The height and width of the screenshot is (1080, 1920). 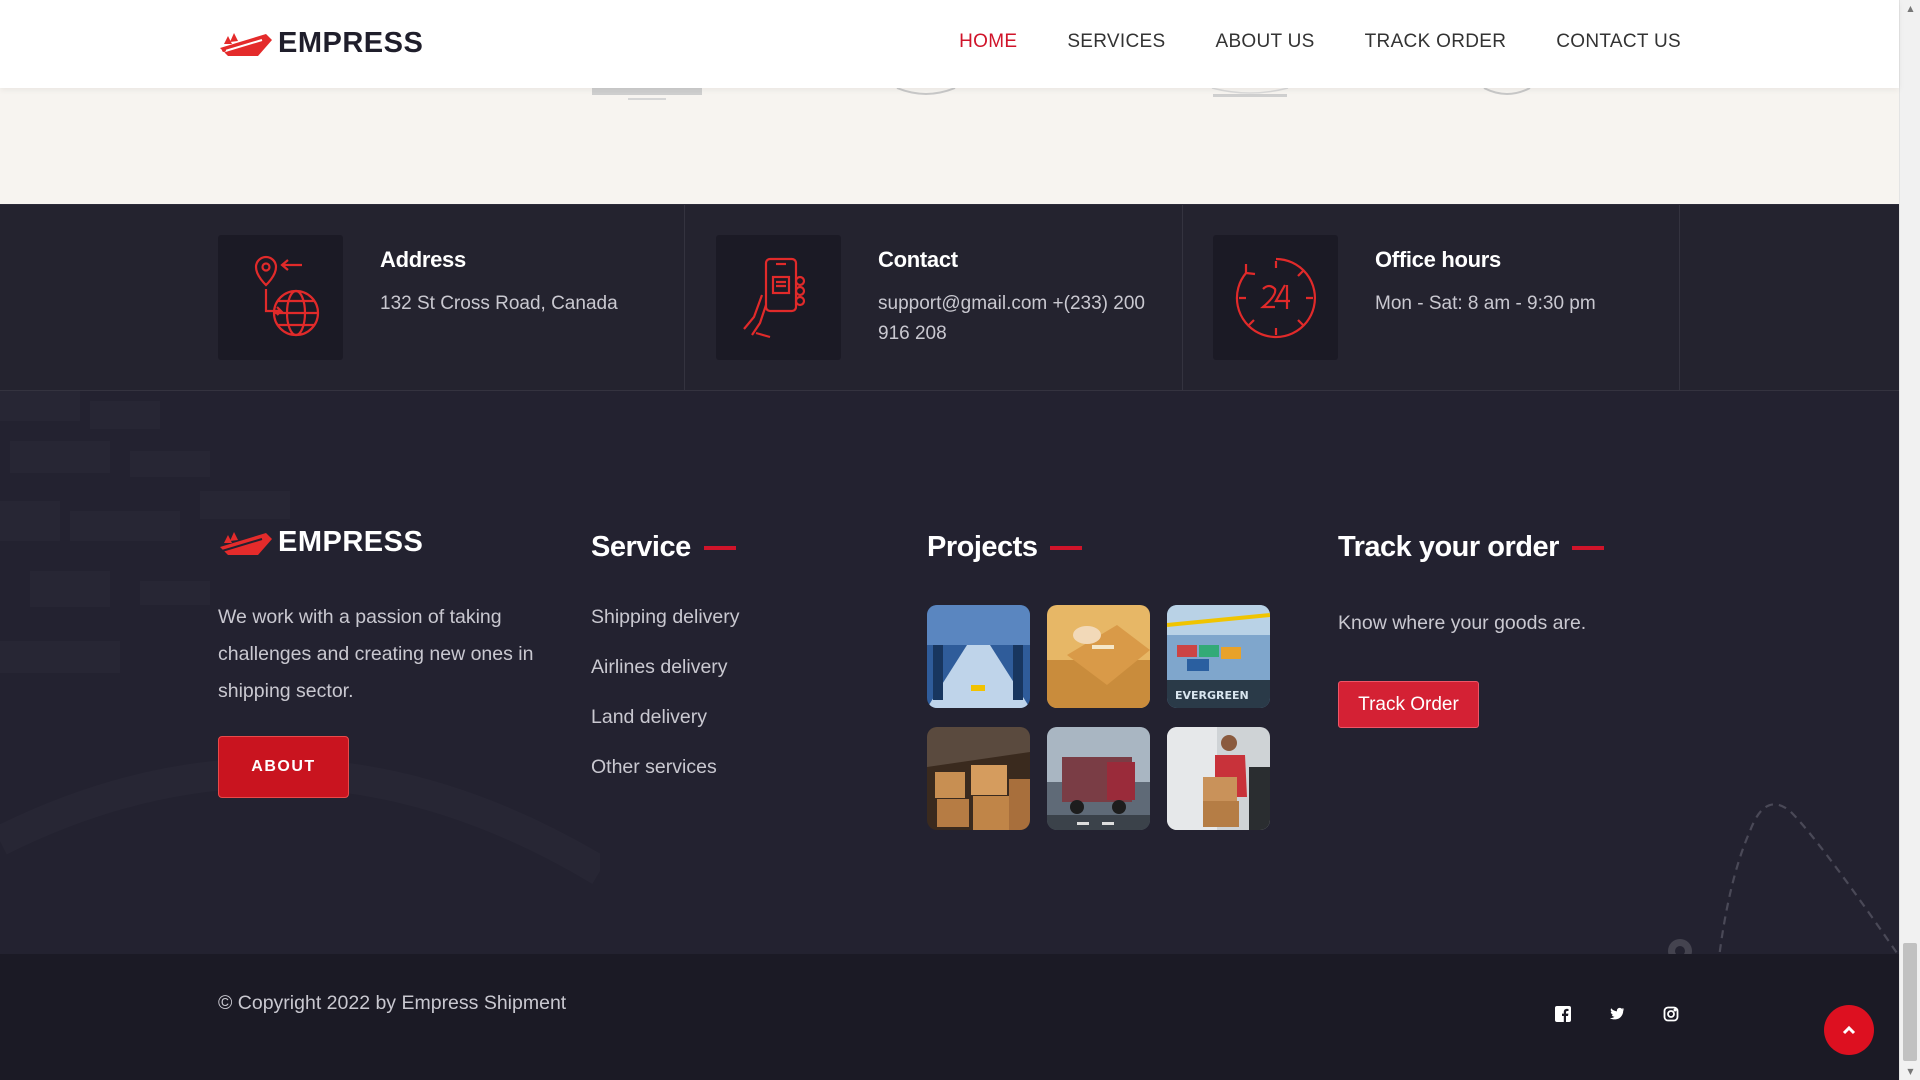 What do you see at coordinates (392, 1003) in the screenshot?
I see `copyright-text: © Copyright 2022 by Empress Shipment` at bounding box center [392, 1003].